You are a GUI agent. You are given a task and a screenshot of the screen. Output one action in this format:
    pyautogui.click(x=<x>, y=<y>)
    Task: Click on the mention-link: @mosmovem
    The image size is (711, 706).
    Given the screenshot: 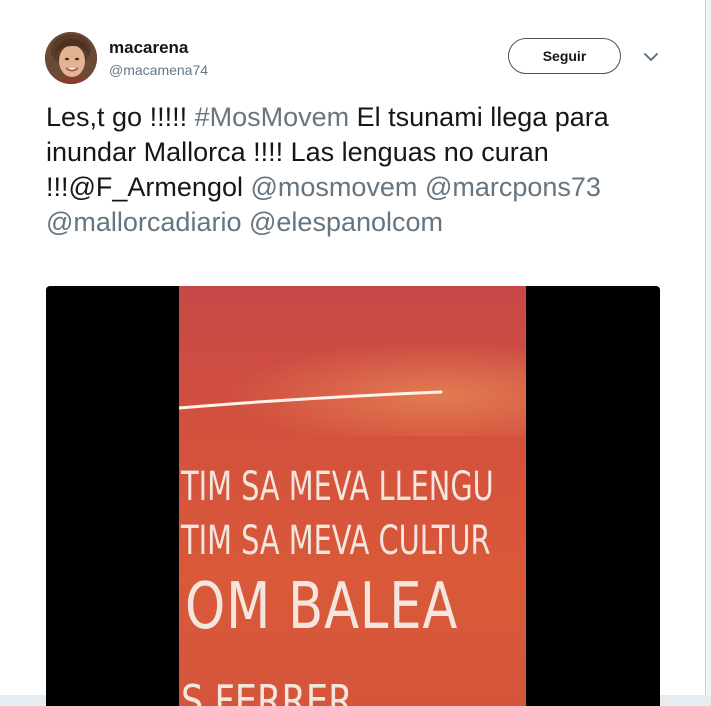 What is the action you would take?
    pyautogui.click(x=333, y=187)
    